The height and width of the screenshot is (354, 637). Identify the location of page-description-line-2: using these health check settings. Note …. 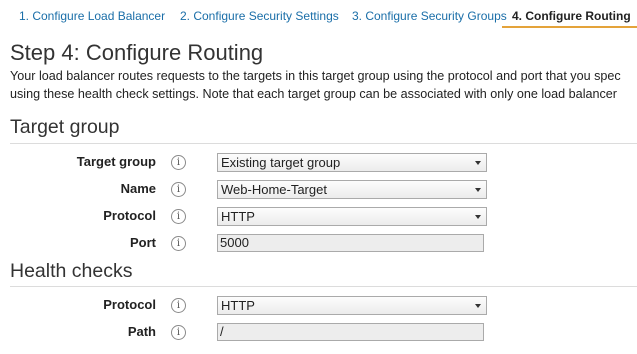
(313, 94).